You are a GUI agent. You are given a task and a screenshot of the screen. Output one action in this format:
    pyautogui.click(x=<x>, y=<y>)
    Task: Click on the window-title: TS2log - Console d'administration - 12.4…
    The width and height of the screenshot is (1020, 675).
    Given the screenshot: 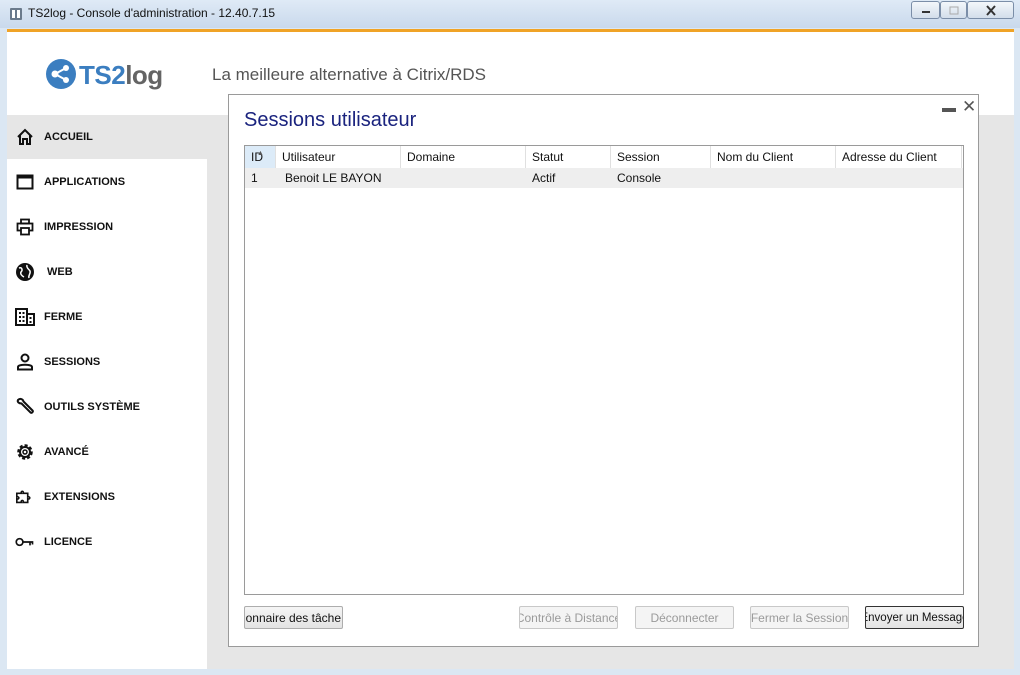 What is the action you would take?
    pyautogui.click(x=152, y=13)
    